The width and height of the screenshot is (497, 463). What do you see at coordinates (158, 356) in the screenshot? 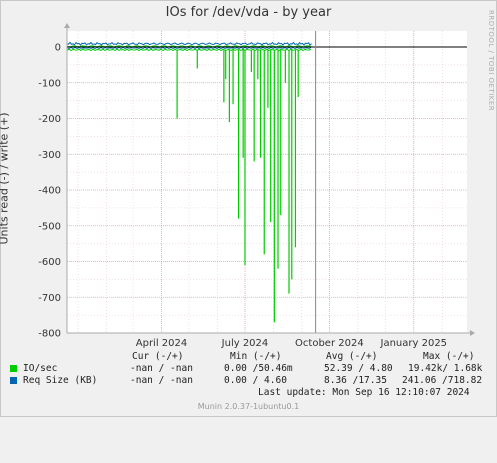
I see `legend-header-cur: Cur (-/+)` at bounding box center [158, 356].